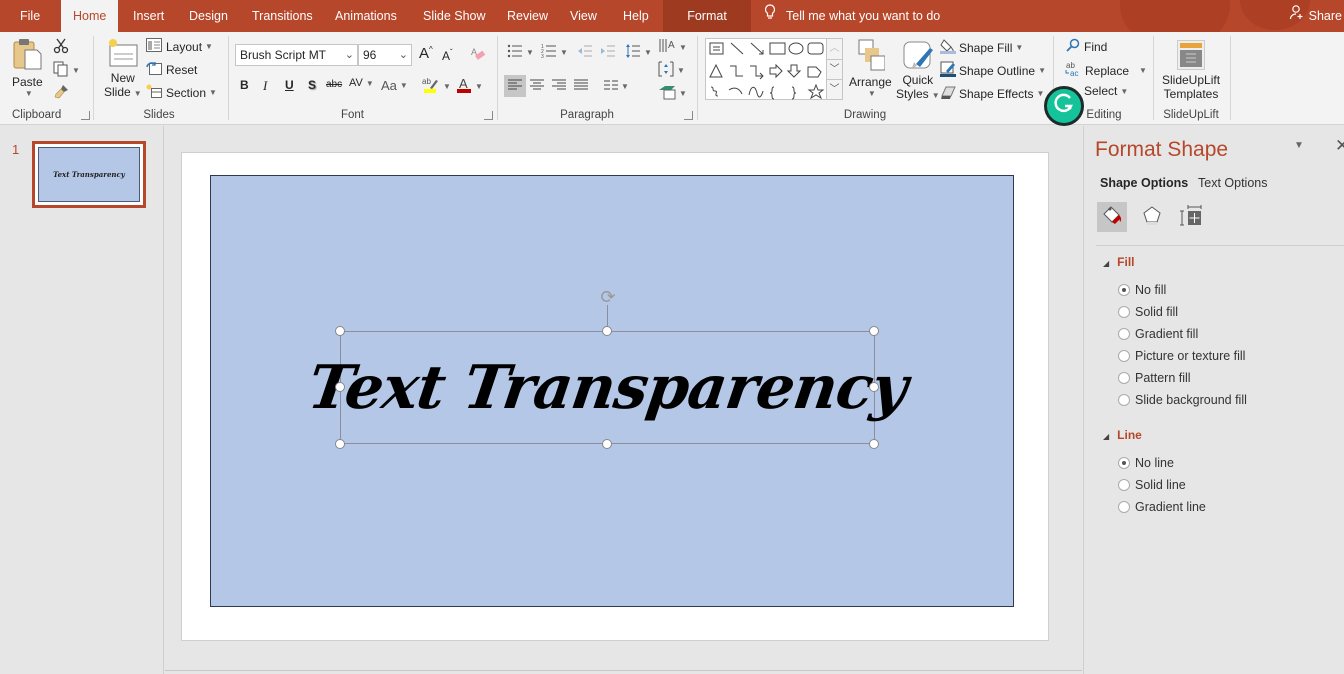 The height and width of the screenshot is (674, 1344). Describe the element at coordinates (436, 86) in the screenshot. I see `highlight-color-button: ab ▼` at that location.